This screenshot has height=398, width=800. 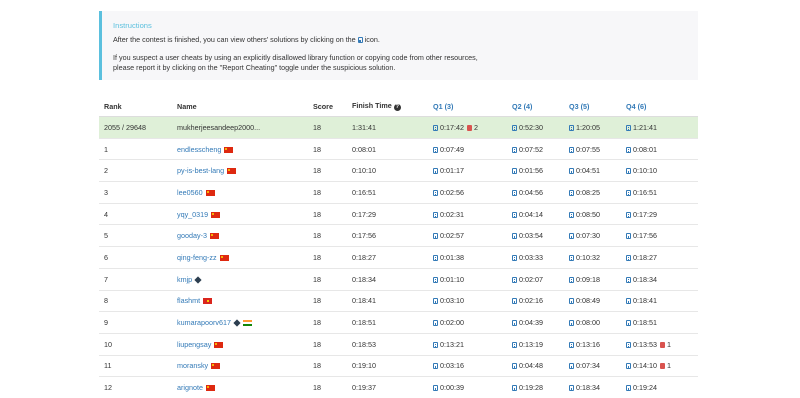 I want to click on rank-cell: 6, so click(x=135, y=257).